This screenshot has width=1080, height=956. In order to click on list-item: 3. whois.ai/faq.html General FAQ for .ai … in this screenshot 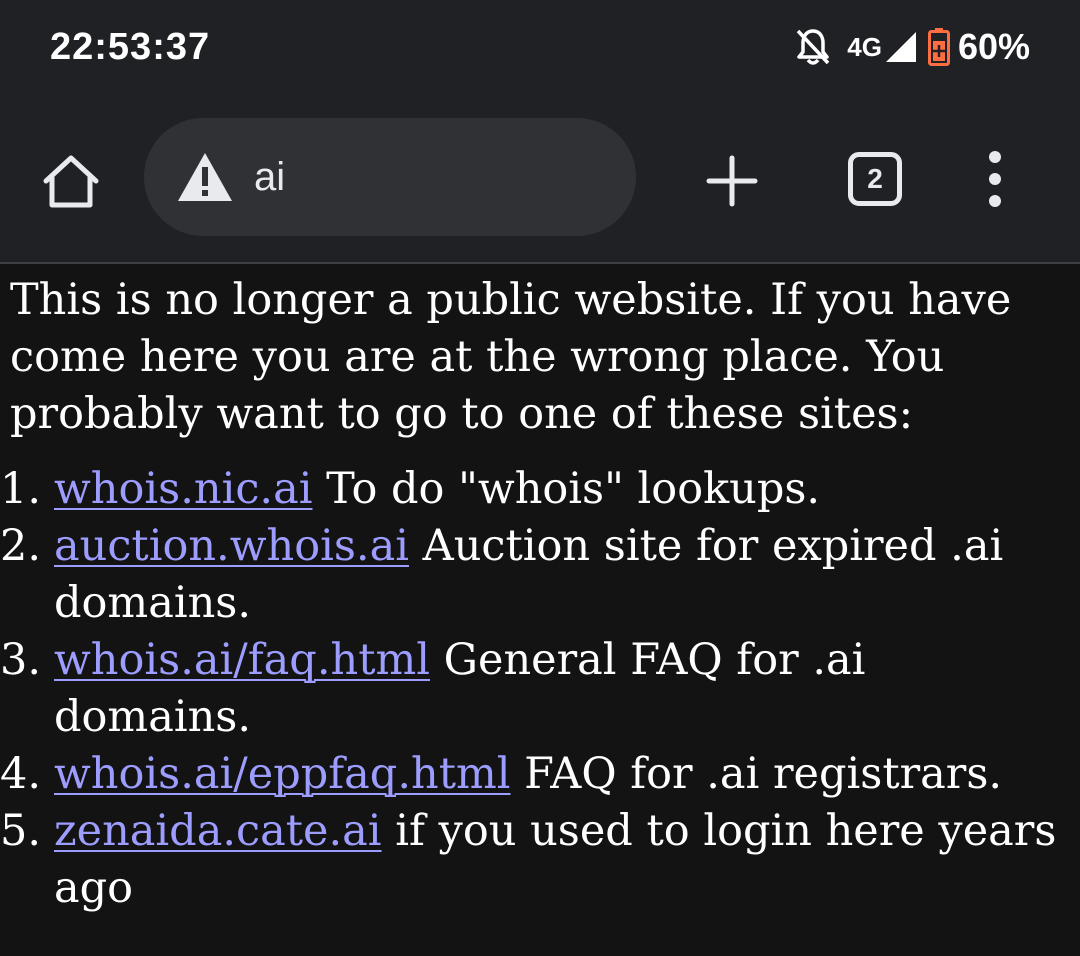, I will do `click(537, 689)`.